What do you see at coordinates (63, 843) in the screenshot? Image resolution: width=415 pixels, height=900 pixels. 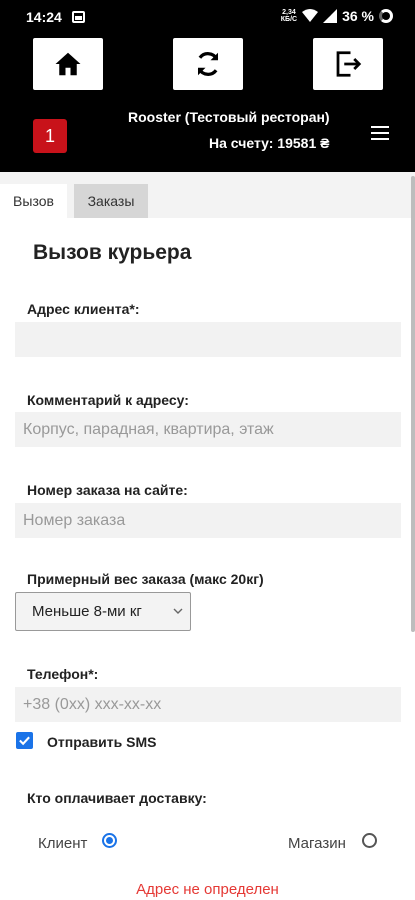 I see `payer-client-label: Клиент` at bounding box center [63, 843].